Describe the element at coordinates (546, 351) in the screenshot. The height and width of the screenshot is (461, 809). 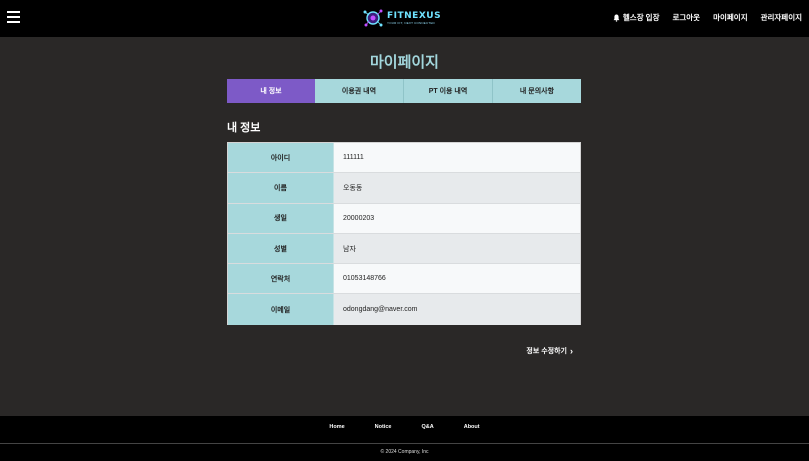
I see `edit-profile-label: 정보 수정하기` at that location.